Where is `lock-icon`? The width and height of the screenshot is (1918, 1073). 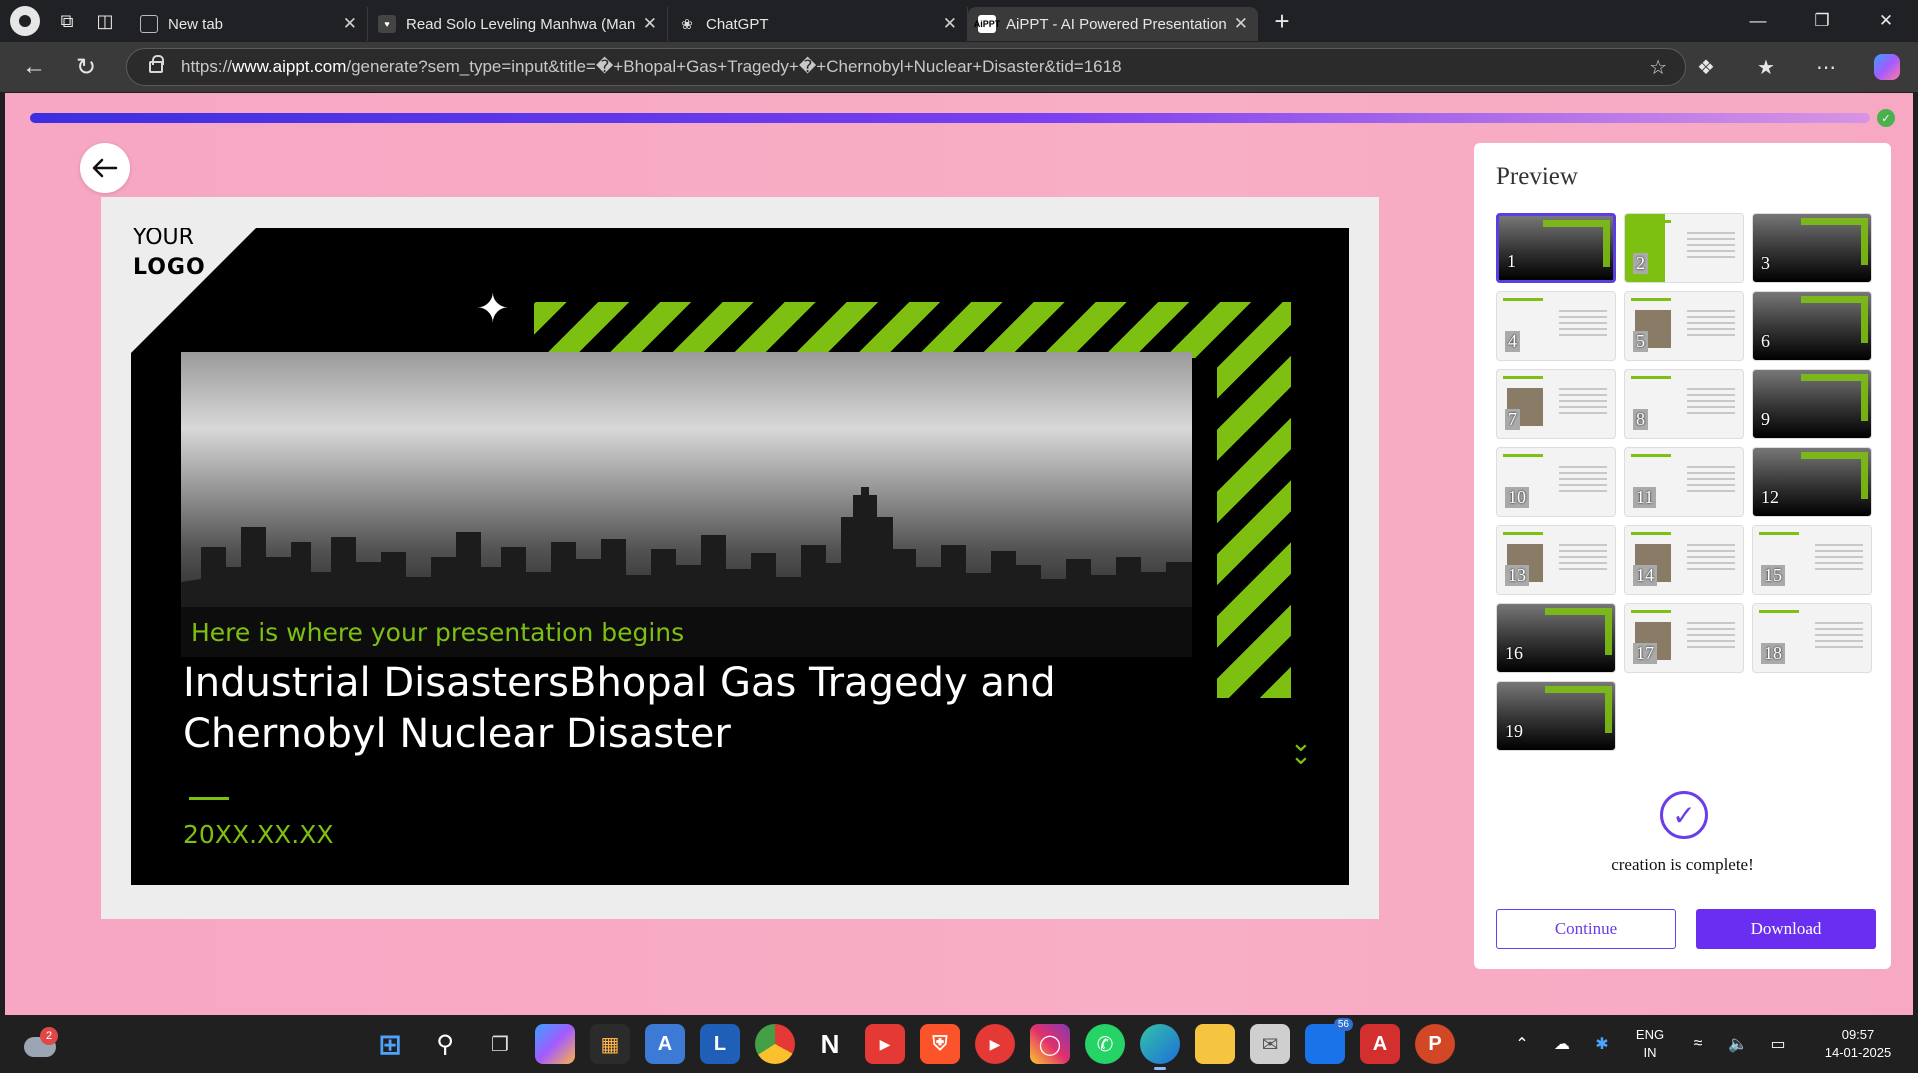 lock-icon is located at coordinates (156, 64).